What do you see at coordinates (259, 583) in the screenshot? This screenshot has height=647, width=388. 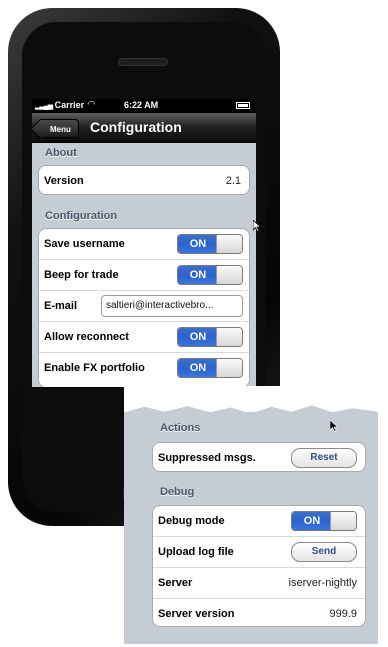 I see `server-row: Server iserver-nightly` at bounding box center [259, 583].